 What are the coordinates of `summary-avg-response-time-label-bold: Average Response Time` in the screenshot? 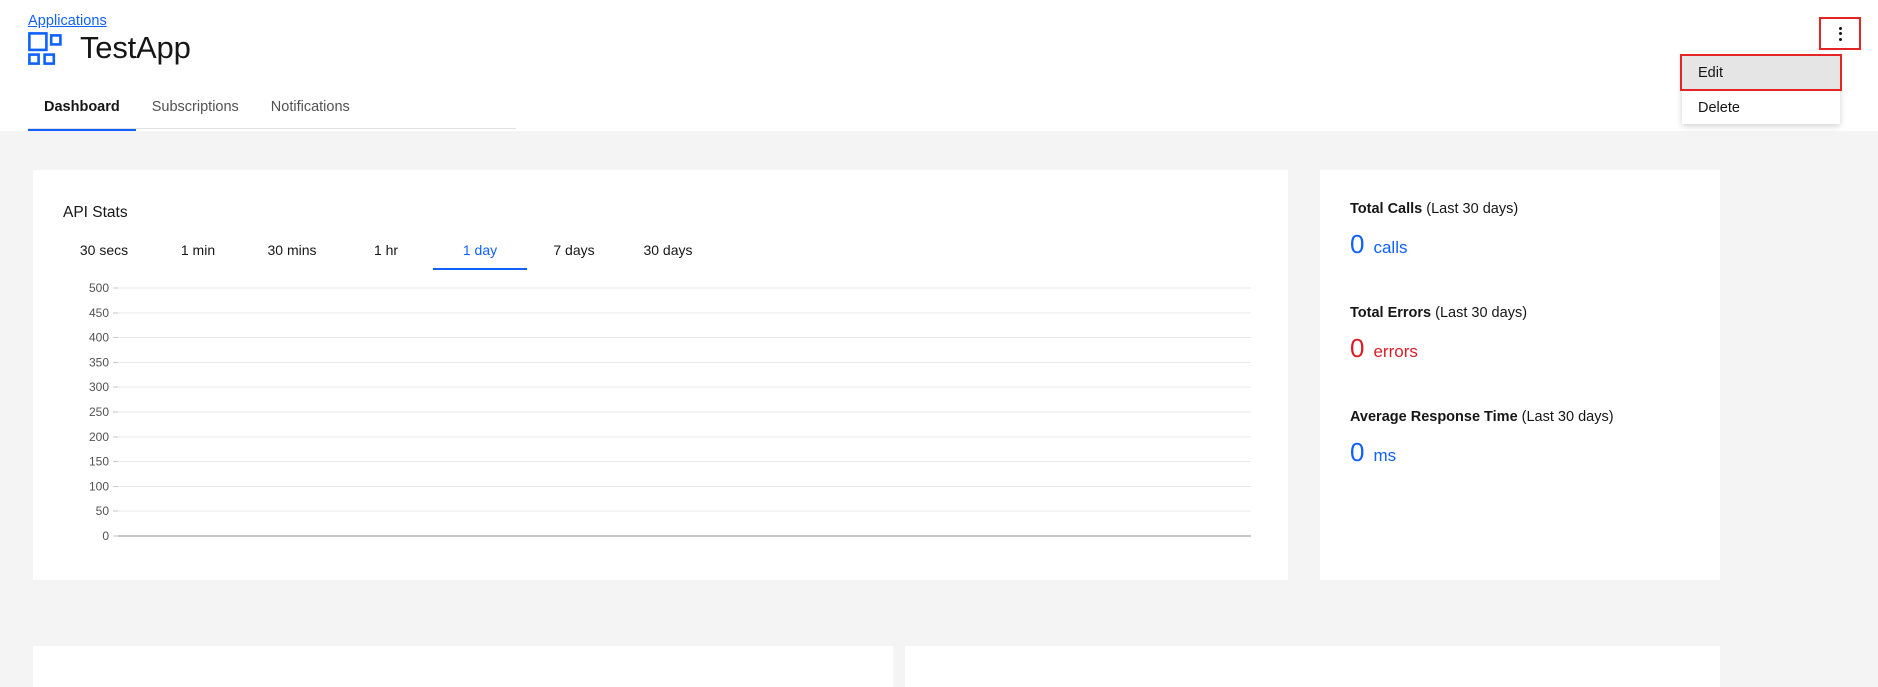 It's located at (1434, 417).